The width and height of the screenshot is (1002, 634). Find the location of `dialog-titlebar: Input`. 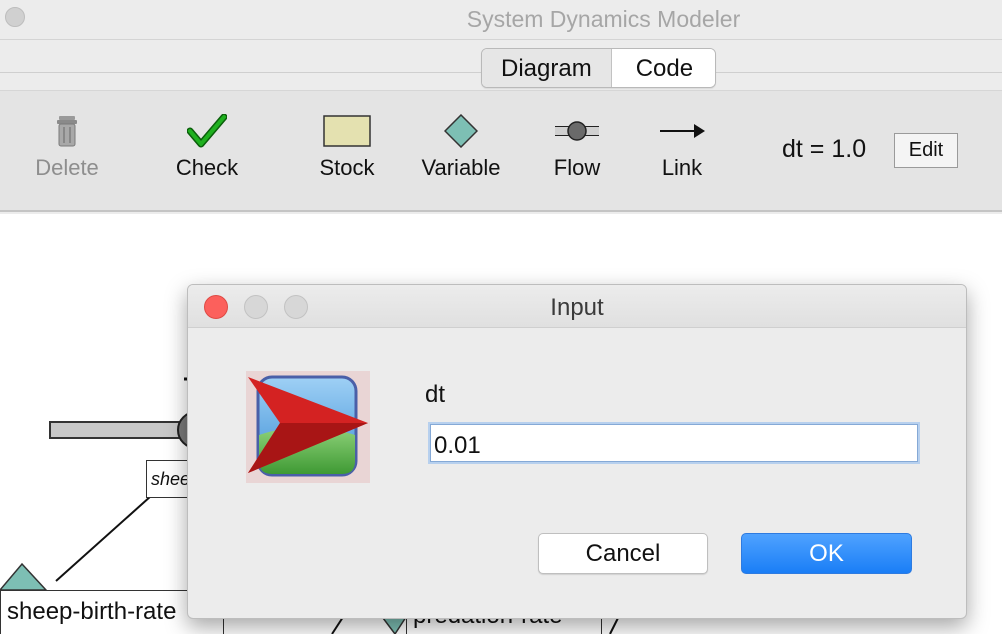

dialog-titlebar: Input is located at coordinates (577, 306).